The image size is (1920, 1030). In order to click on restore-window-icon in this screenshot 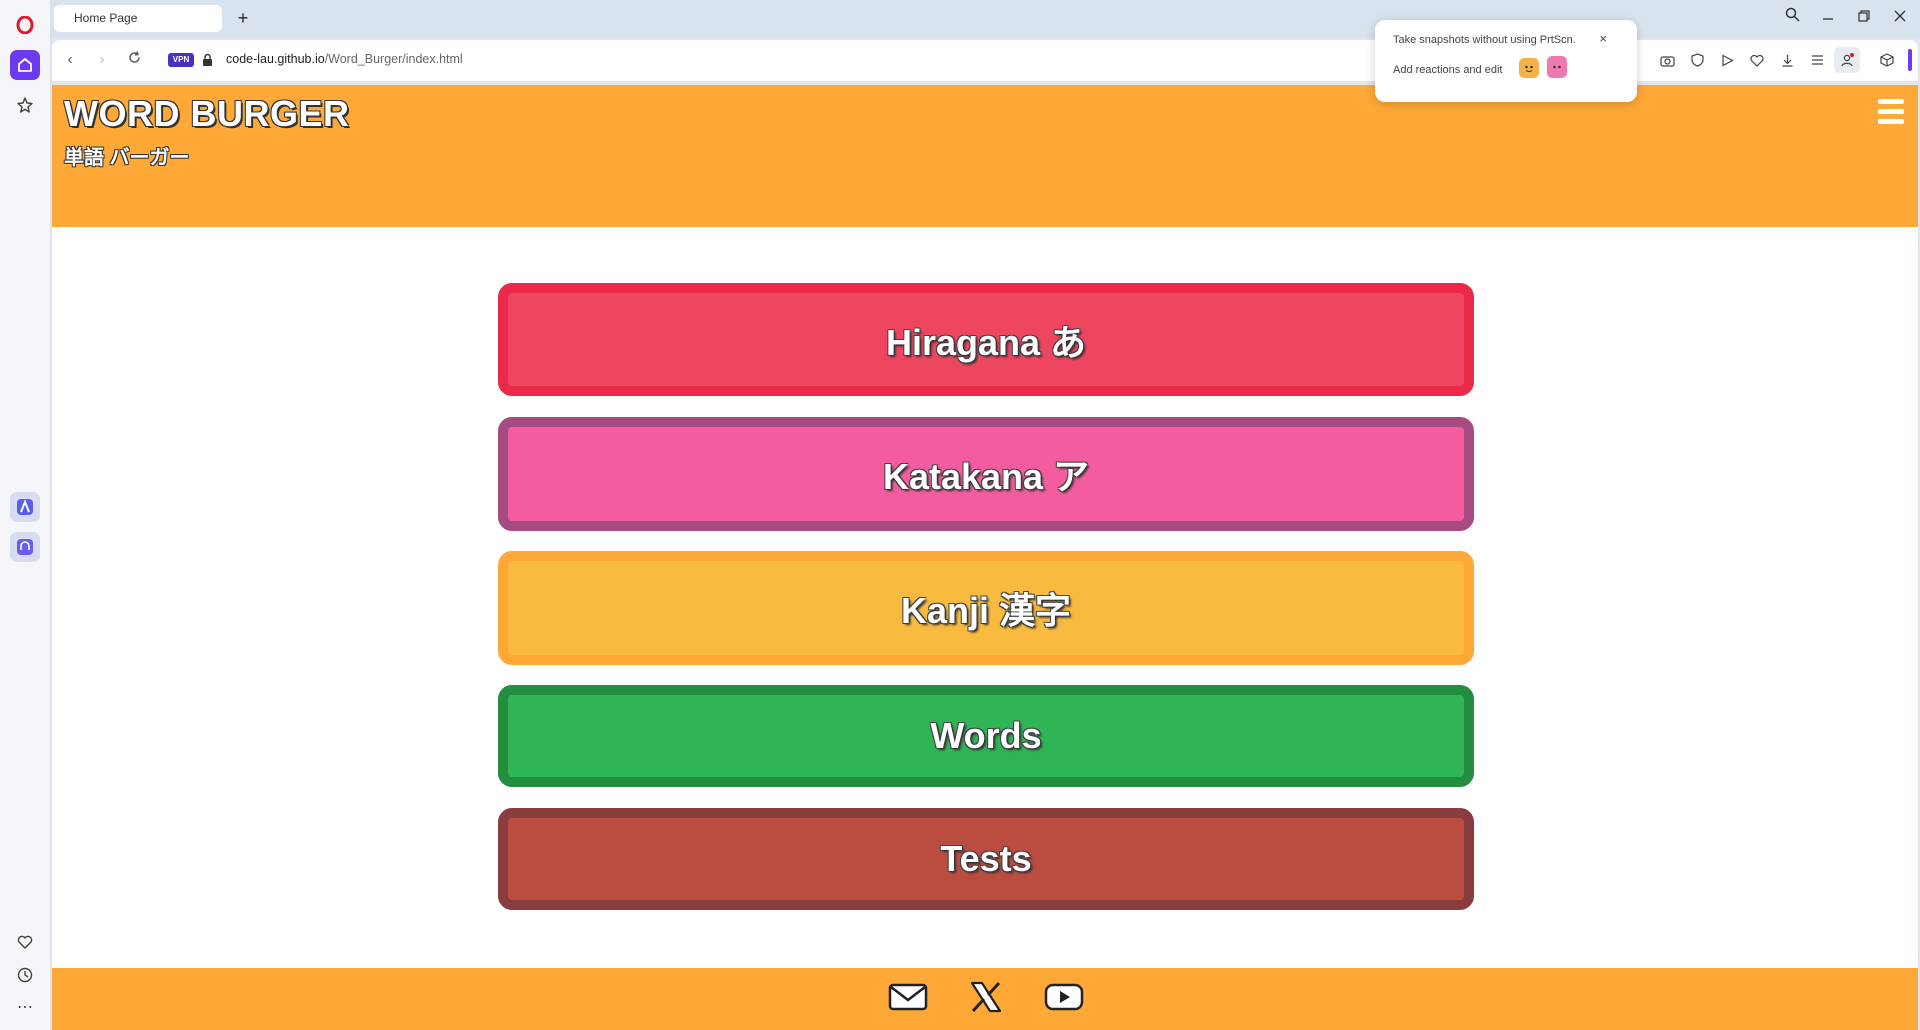, I will do `click(1864, 18)`.